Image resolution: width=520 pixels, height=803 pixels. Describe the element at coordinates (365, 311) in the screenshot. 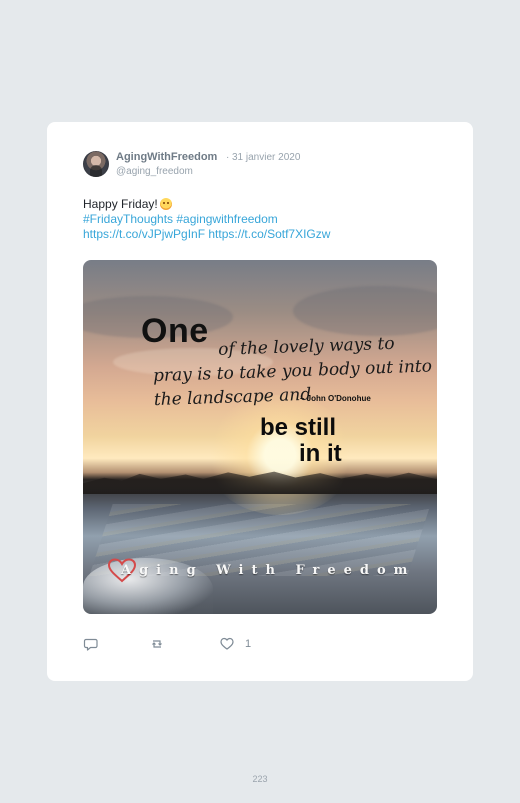

I see `cloud-shape` at that location.